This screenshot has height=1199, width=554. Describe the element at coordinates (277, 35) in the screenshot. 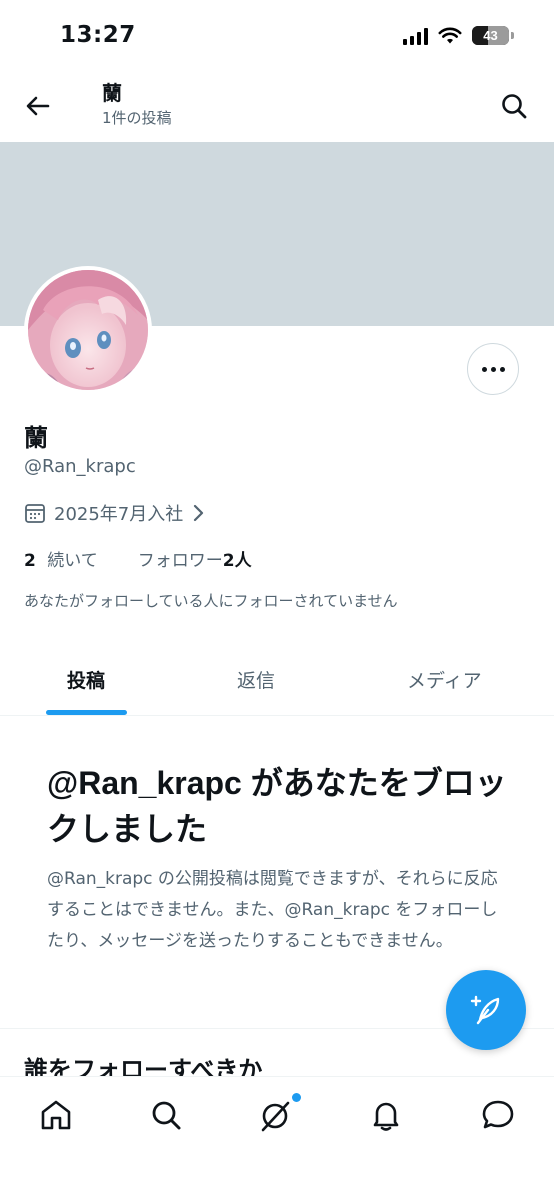

I see `status-bar: 13:27 43` at that location.